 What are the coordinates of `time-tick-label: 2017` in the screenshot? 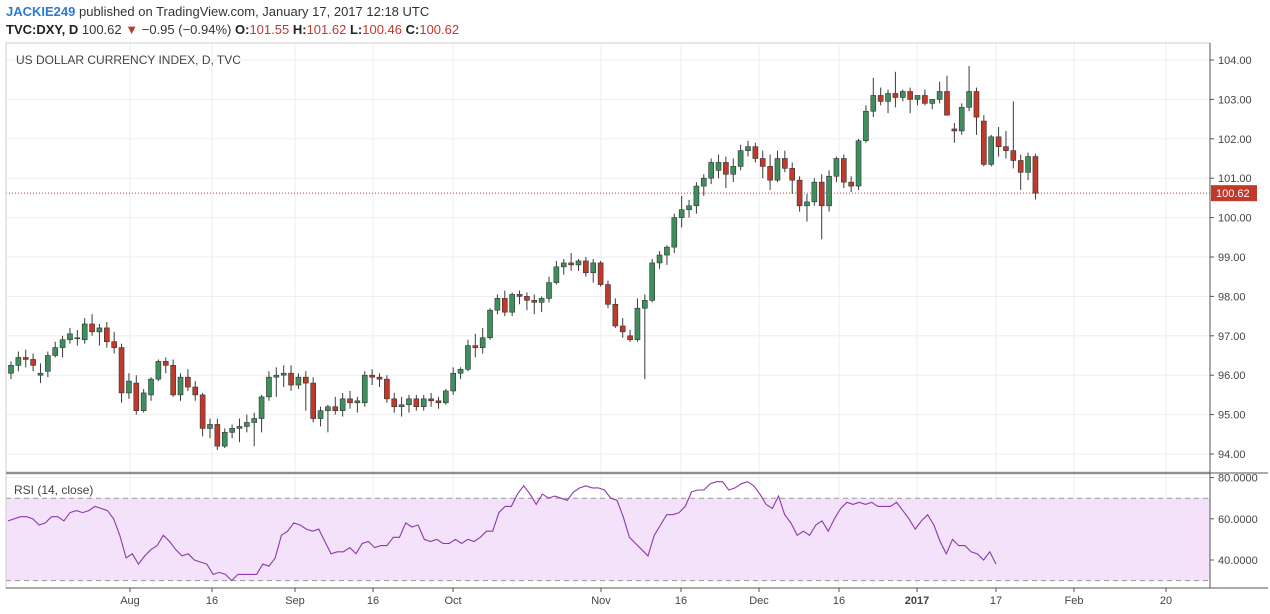 It's located at (917, 601).